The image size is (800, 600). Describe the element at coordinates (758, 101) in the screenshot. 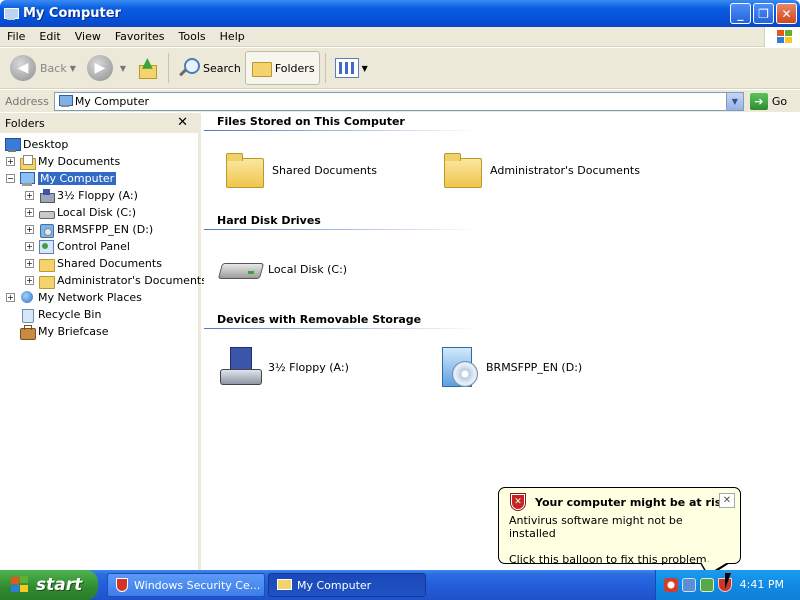

I see `go-arrow-icon: ➔` at that location.